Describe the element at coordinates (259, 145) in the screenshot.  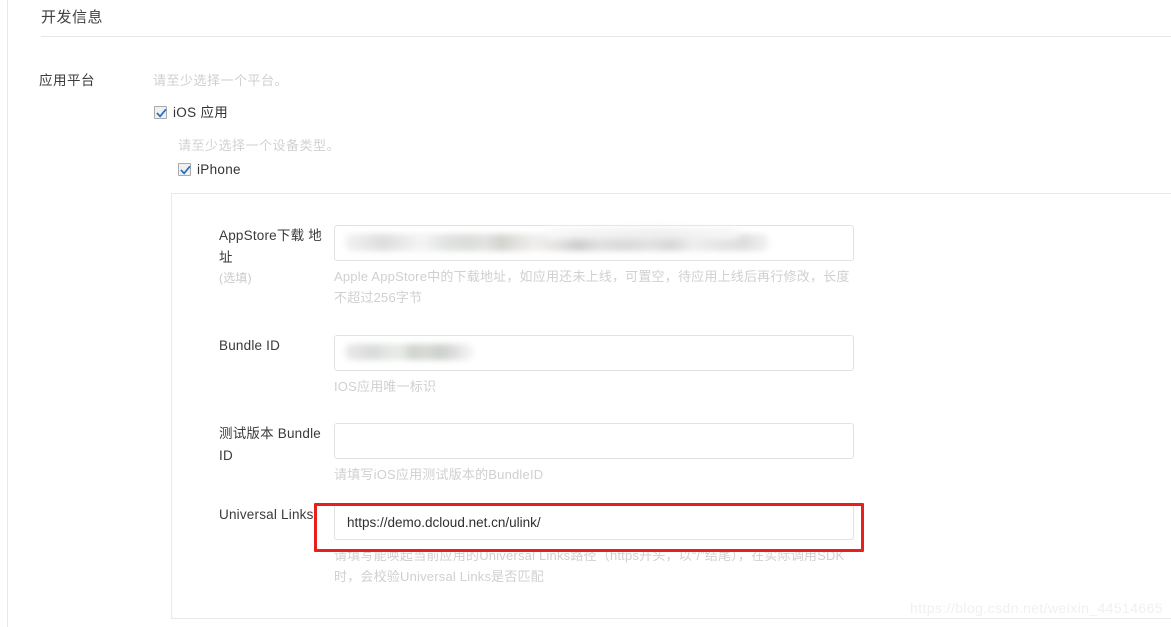
I see `device-hint-text: 请至少选择一个设备类型。` at that location.